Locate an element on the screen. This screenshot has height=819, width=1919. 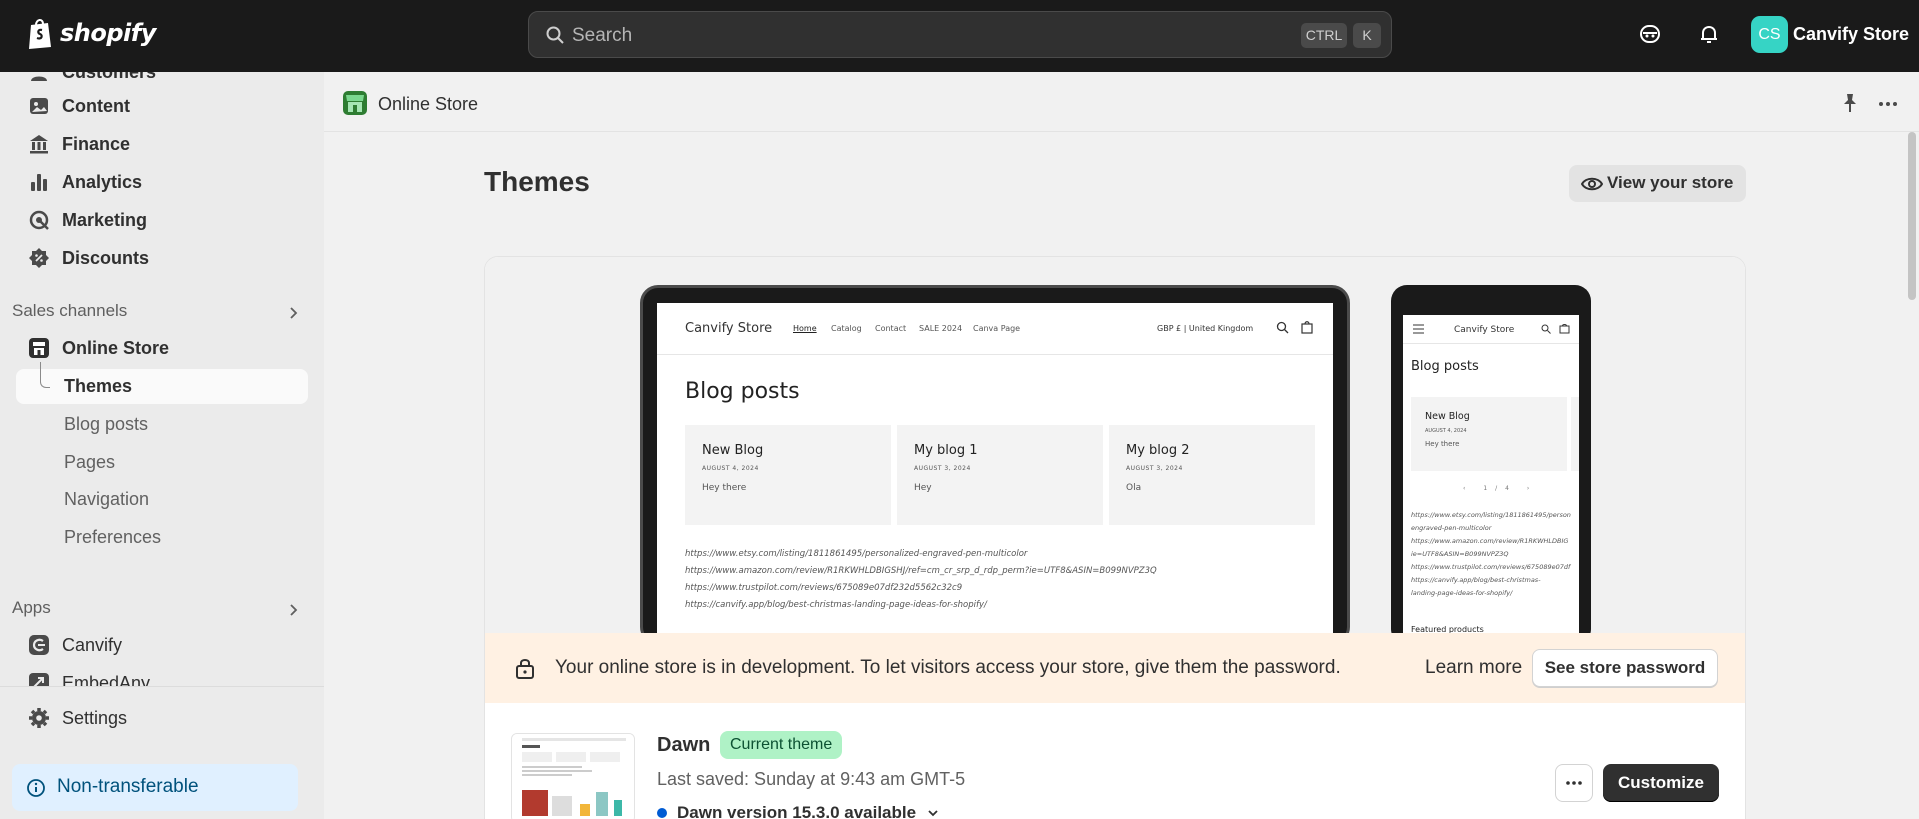
store-icon is located at coordinates (39, 348).